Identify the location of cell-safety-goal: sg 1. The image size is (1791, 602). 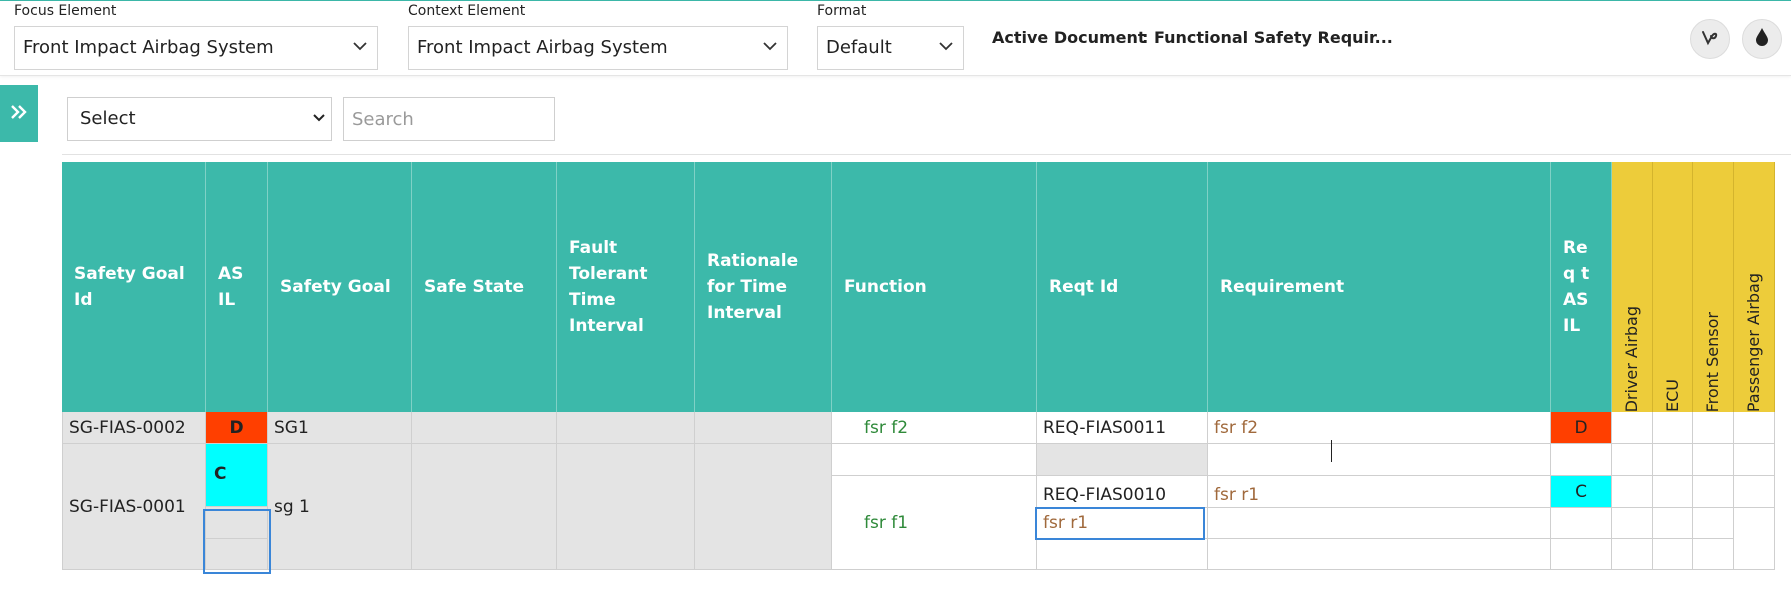
(340, 507).